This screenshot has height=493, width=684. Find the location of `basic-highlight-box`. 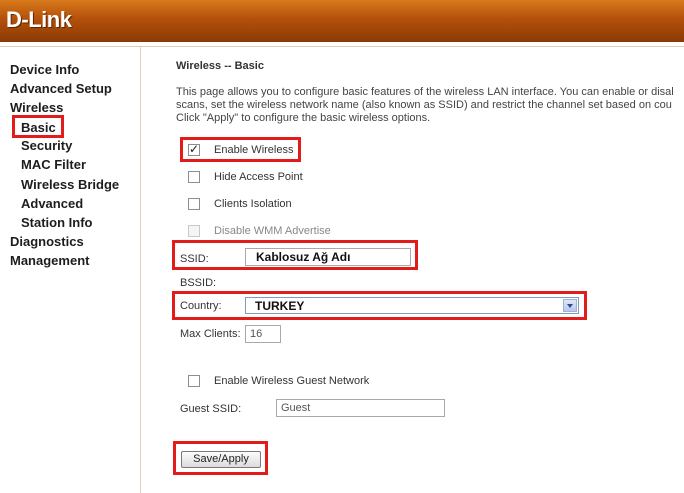

basic-highlight-box is located at coordinates (38, 126).